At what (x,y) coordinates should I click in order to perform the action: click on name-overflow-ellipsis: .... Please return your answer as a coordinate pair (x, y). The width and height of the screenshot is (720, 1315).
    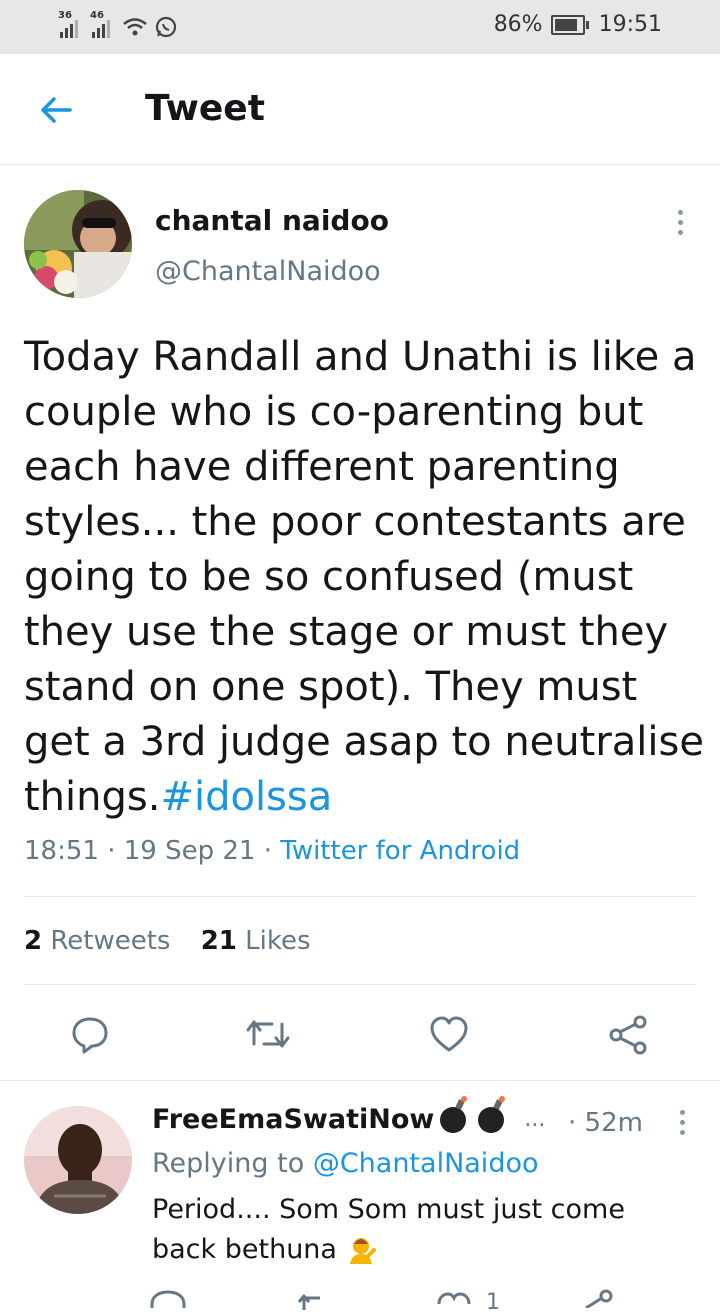
    Looking at the image, I should click on (535, 1119).